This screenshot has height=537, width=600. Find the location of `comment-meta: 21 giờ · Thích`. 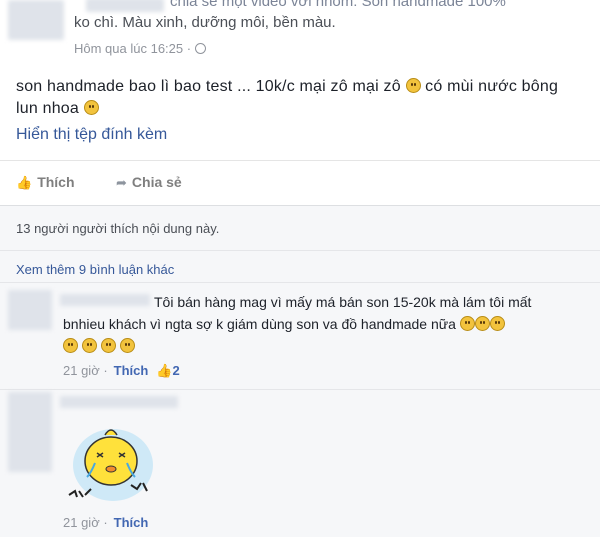

comment-meta: 21 giờ · Thích is located at coordinates (105, 522).